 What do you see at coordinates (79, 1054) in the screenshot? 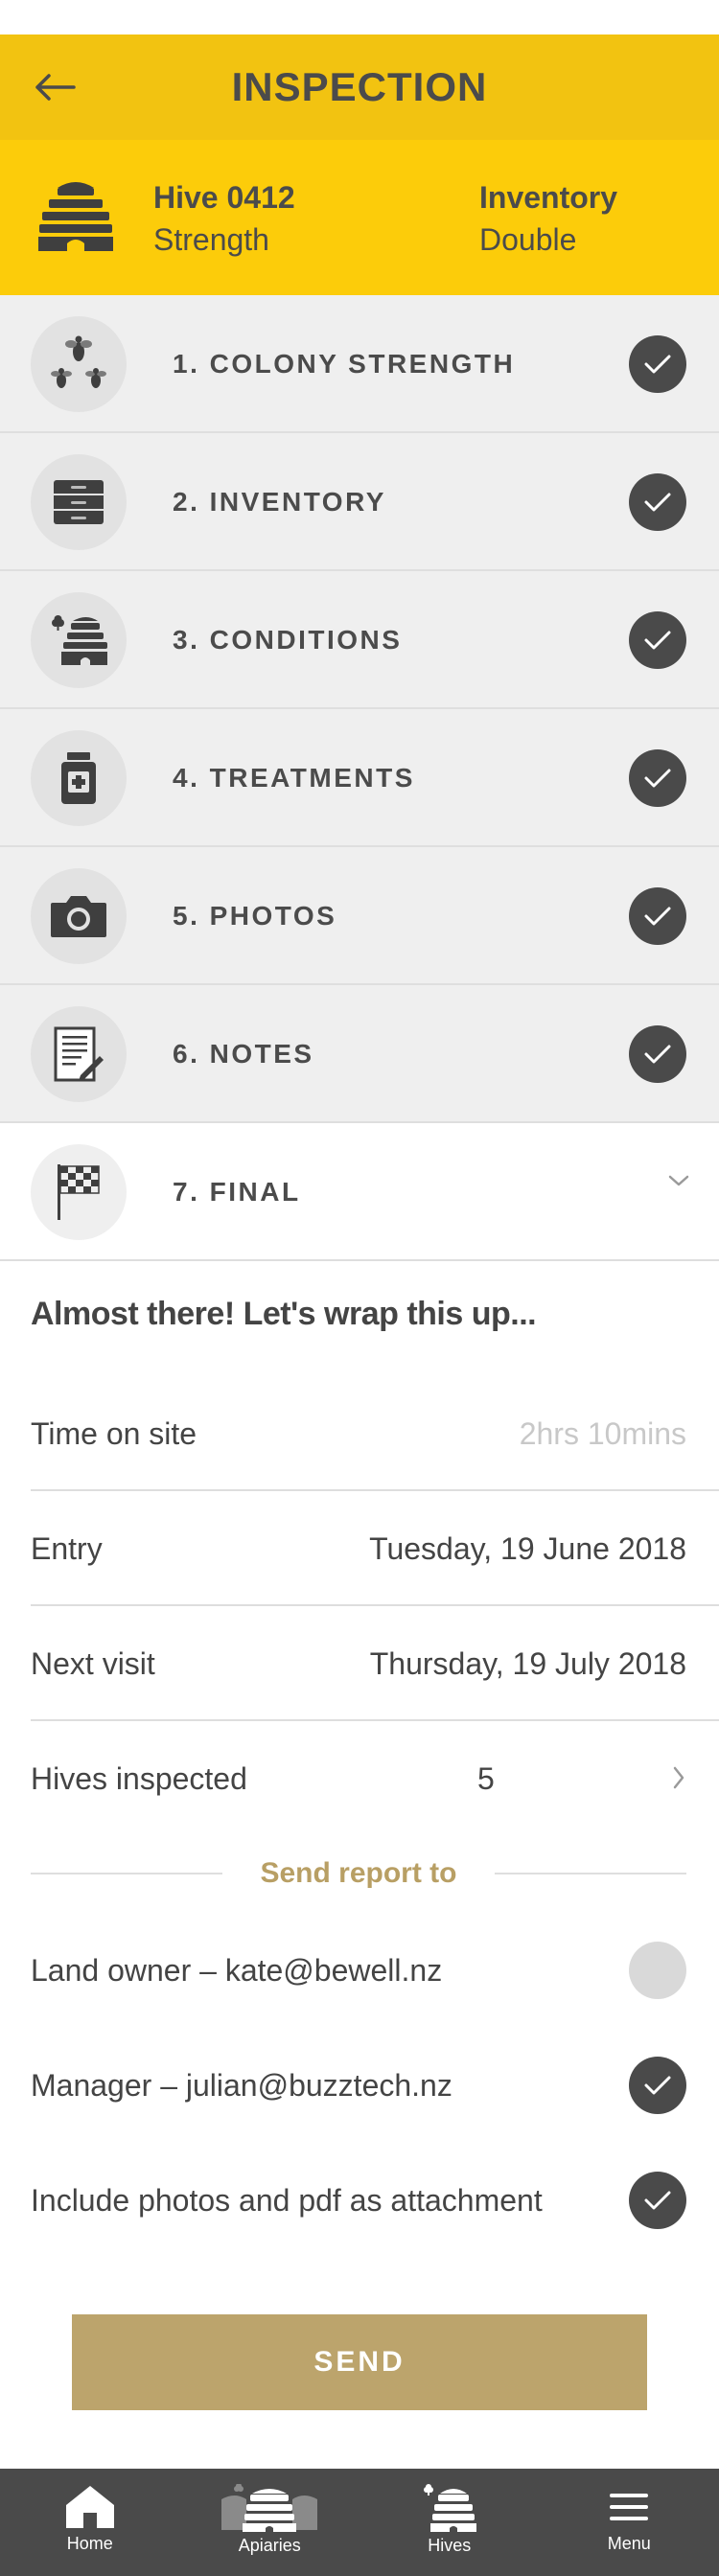
I see `notepad-icon` at bounding box center [79, 1054].